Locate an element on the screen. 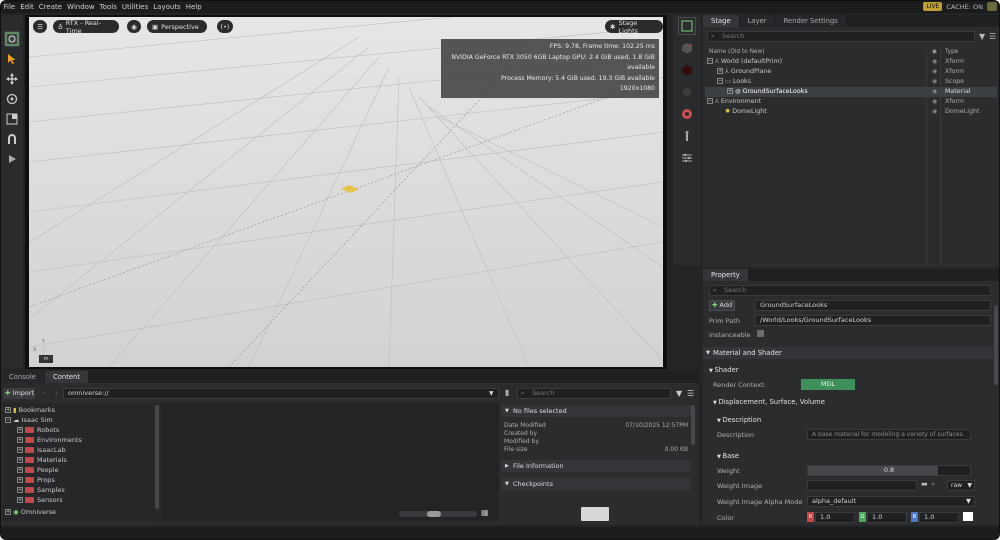 The height and width of the screenshot is (540, 1000). move-icon is located at coordinates (12, 79).